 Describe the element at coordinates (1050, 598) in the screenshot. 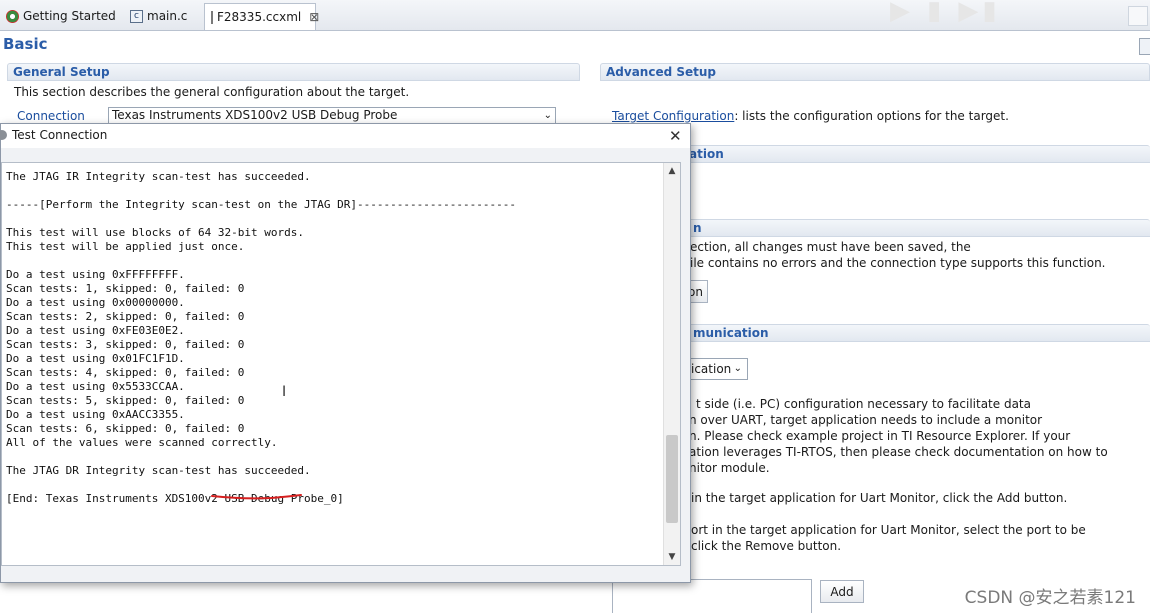

I see `csdn-watermark: CSDN @安之若素121` at that location.